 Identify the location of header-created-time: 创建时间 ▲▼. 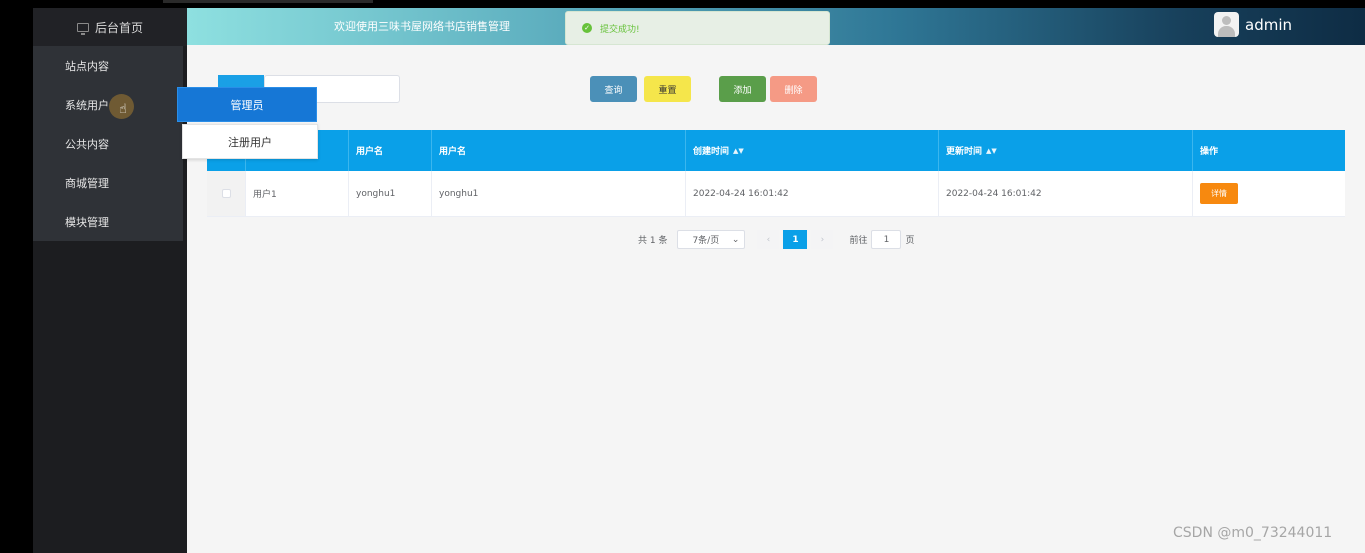
(812, 150).